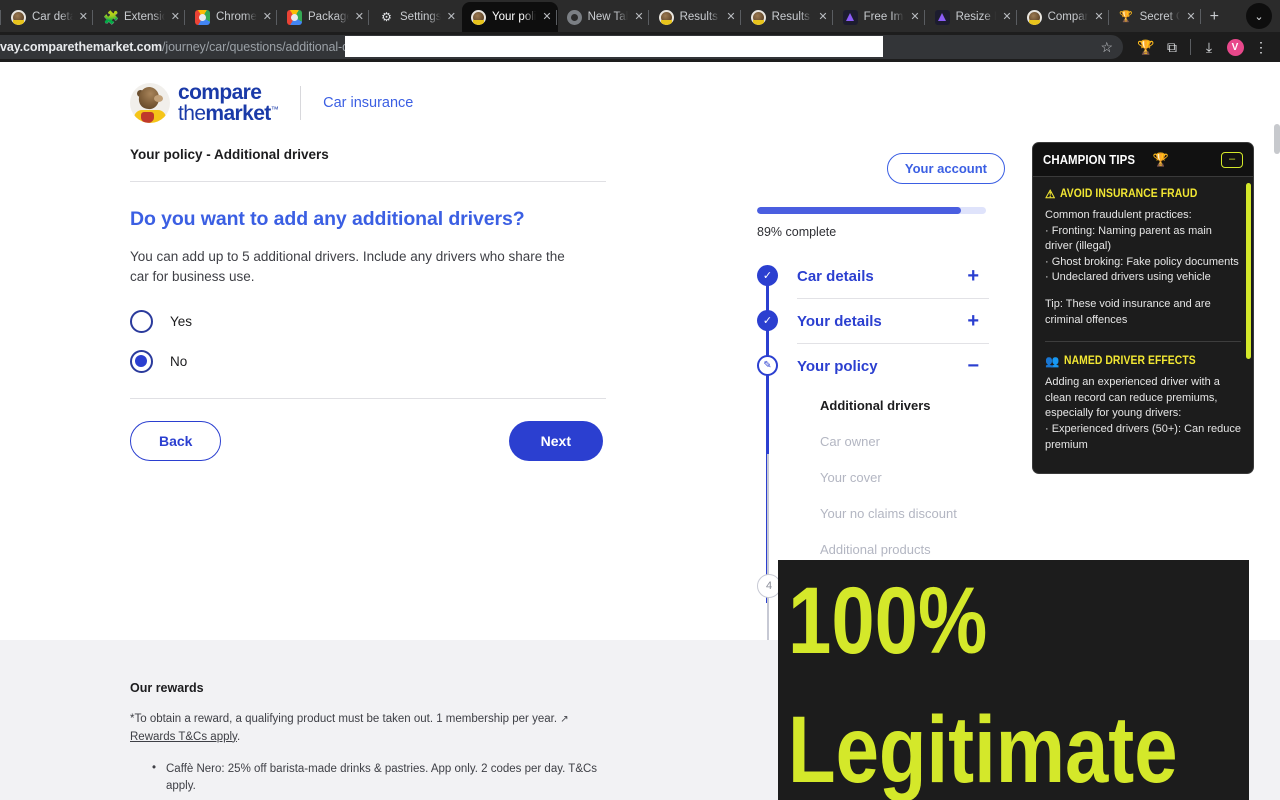  Describe the element at coordinates (1130, 361) in the screenshot. I see `tip-heading-named-driver-text: NAMED DRIVER EFFECTS` at that location.